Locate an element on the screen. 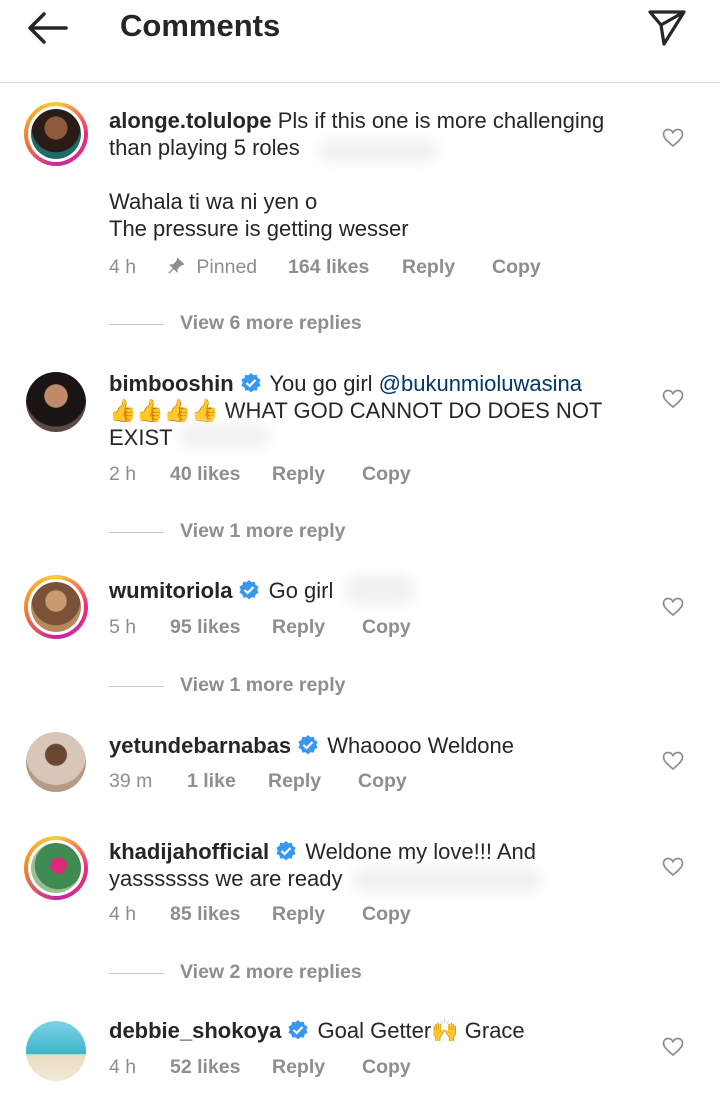 The image size is (720, 1096). paper-plane-icon is located at coordinates (667, 27).